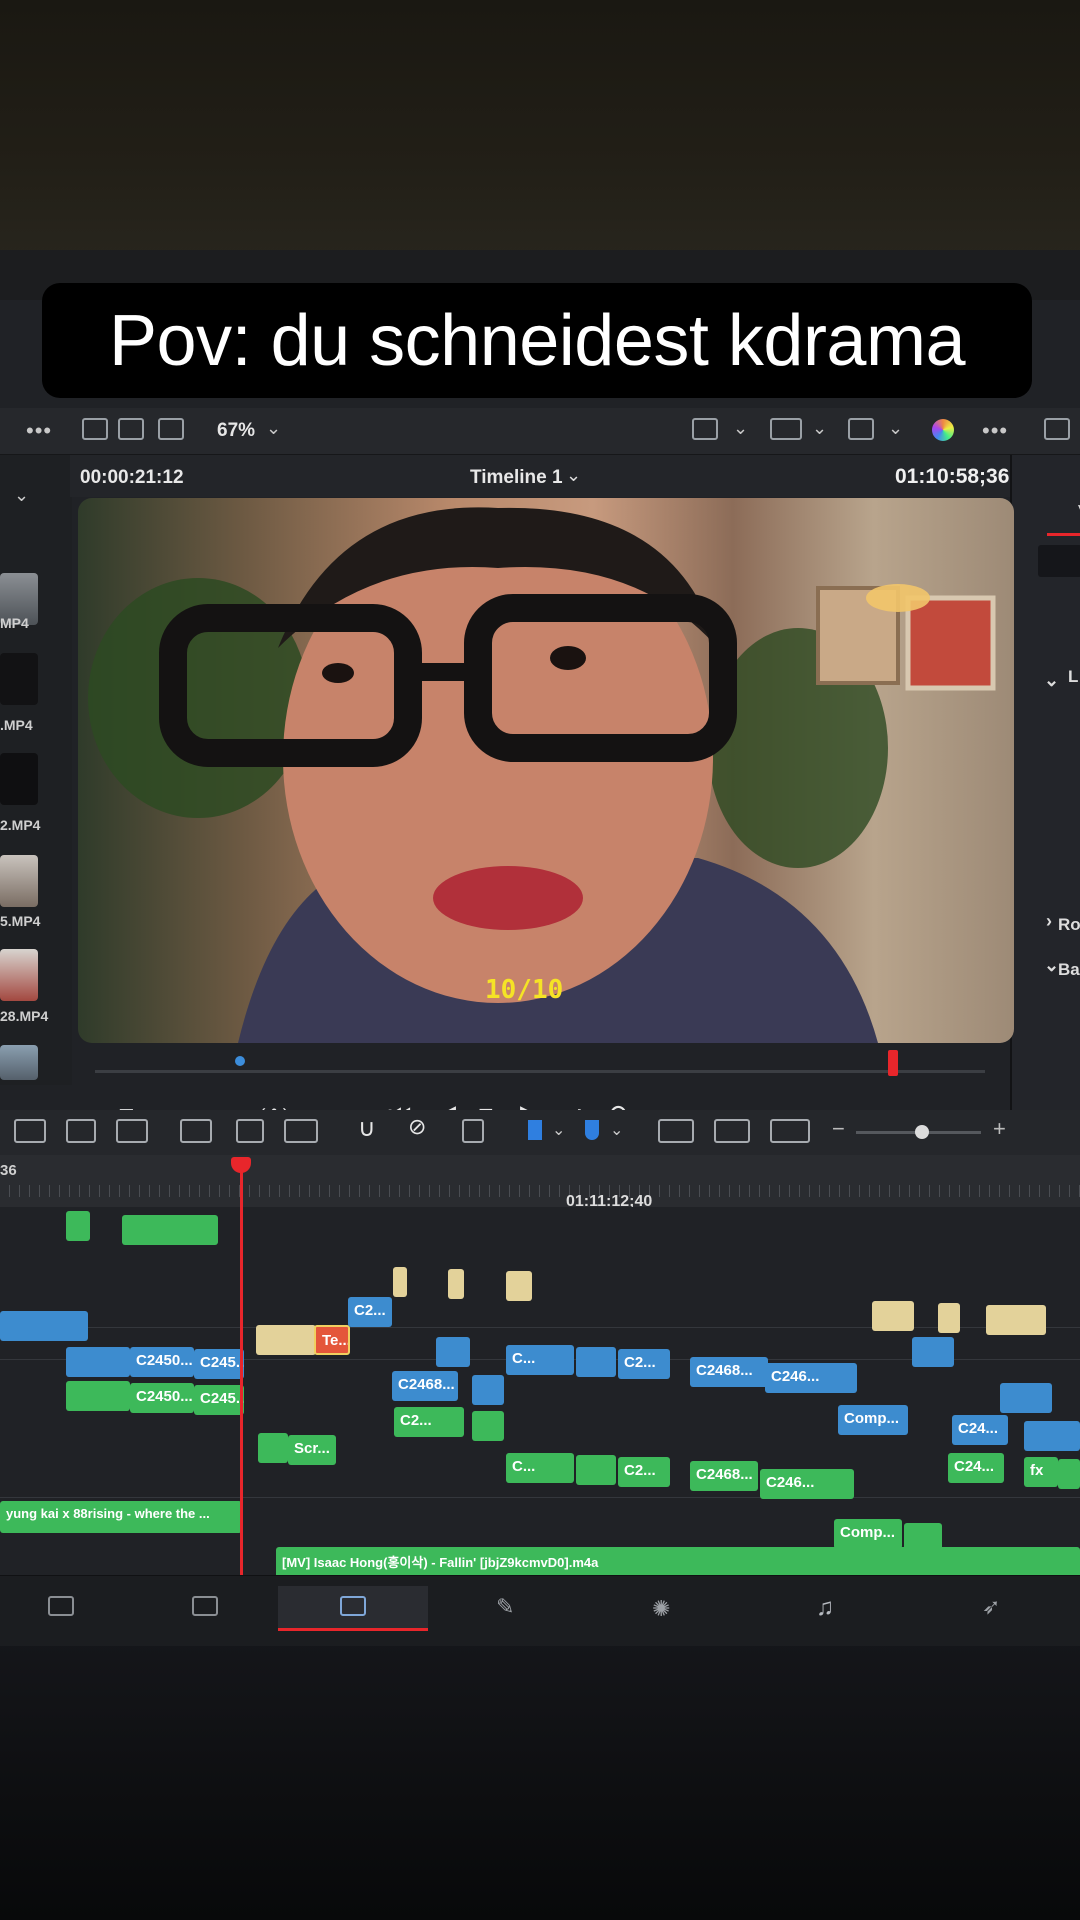 This screenshot has width=1080, height=1920. Describe the element at coordinates (1069, 970) in the screenshot. I see `inspector-section-label: Ba` at that location.